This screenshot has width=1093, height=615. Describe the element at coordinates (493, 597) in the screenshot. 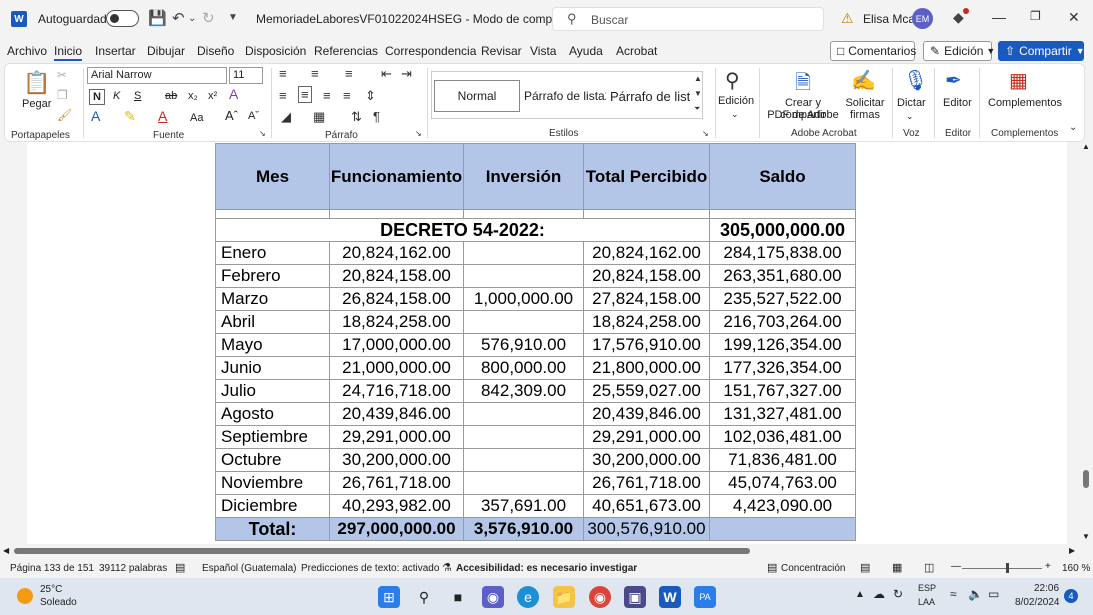

I see `chat-icon: ◉` at that location.